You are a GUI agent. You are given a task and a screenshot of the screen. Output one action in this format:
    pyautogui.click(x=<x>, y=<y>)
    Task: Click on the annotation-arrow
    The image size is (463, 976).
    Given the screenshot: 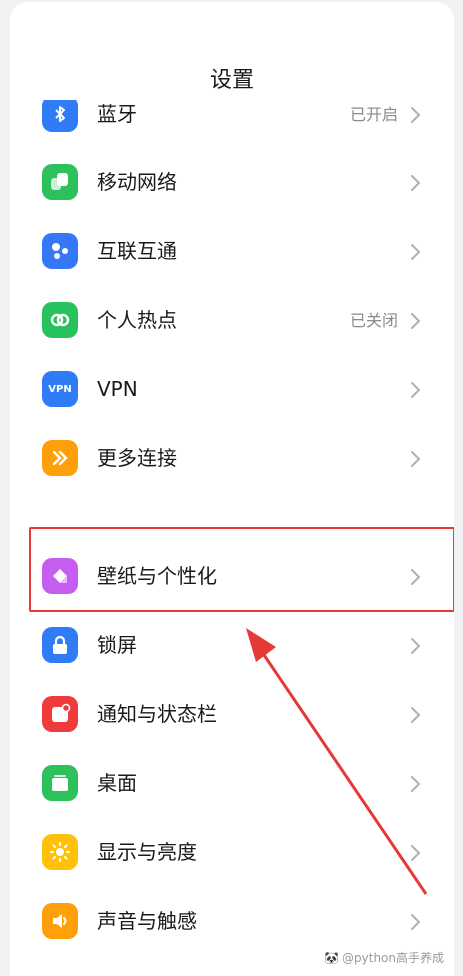 What is the action you would take?
    pyautogui.click(x=337, y=761)
    